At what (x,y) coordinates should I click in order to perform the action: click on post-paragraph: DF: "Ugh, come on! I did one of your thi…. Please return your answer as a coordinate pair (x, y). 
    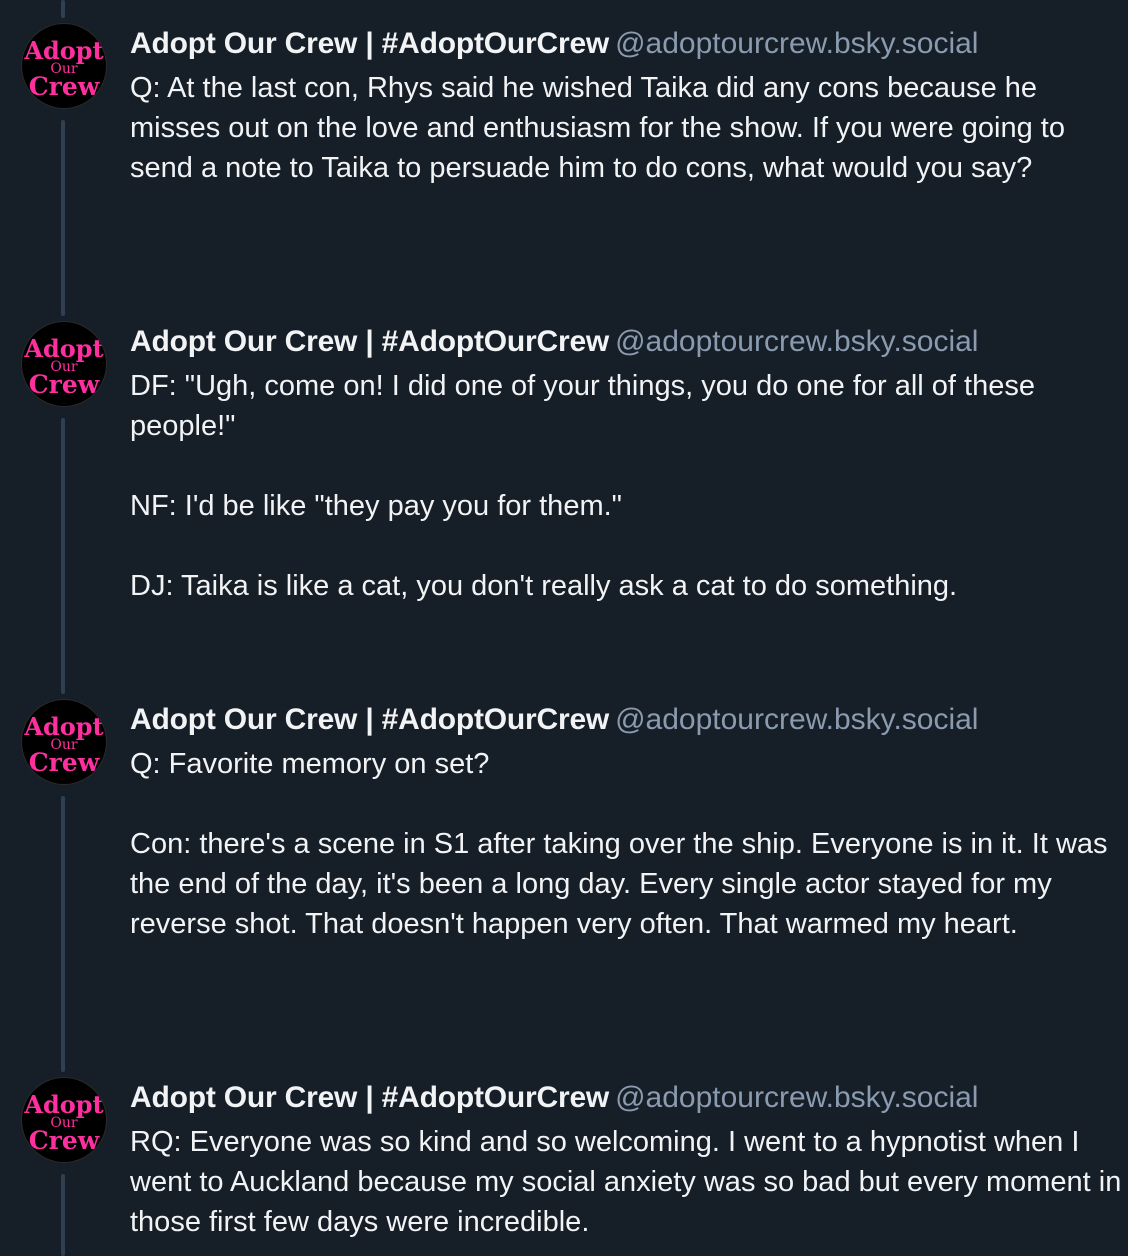
    Looking at the image, I should click on (582, 406).